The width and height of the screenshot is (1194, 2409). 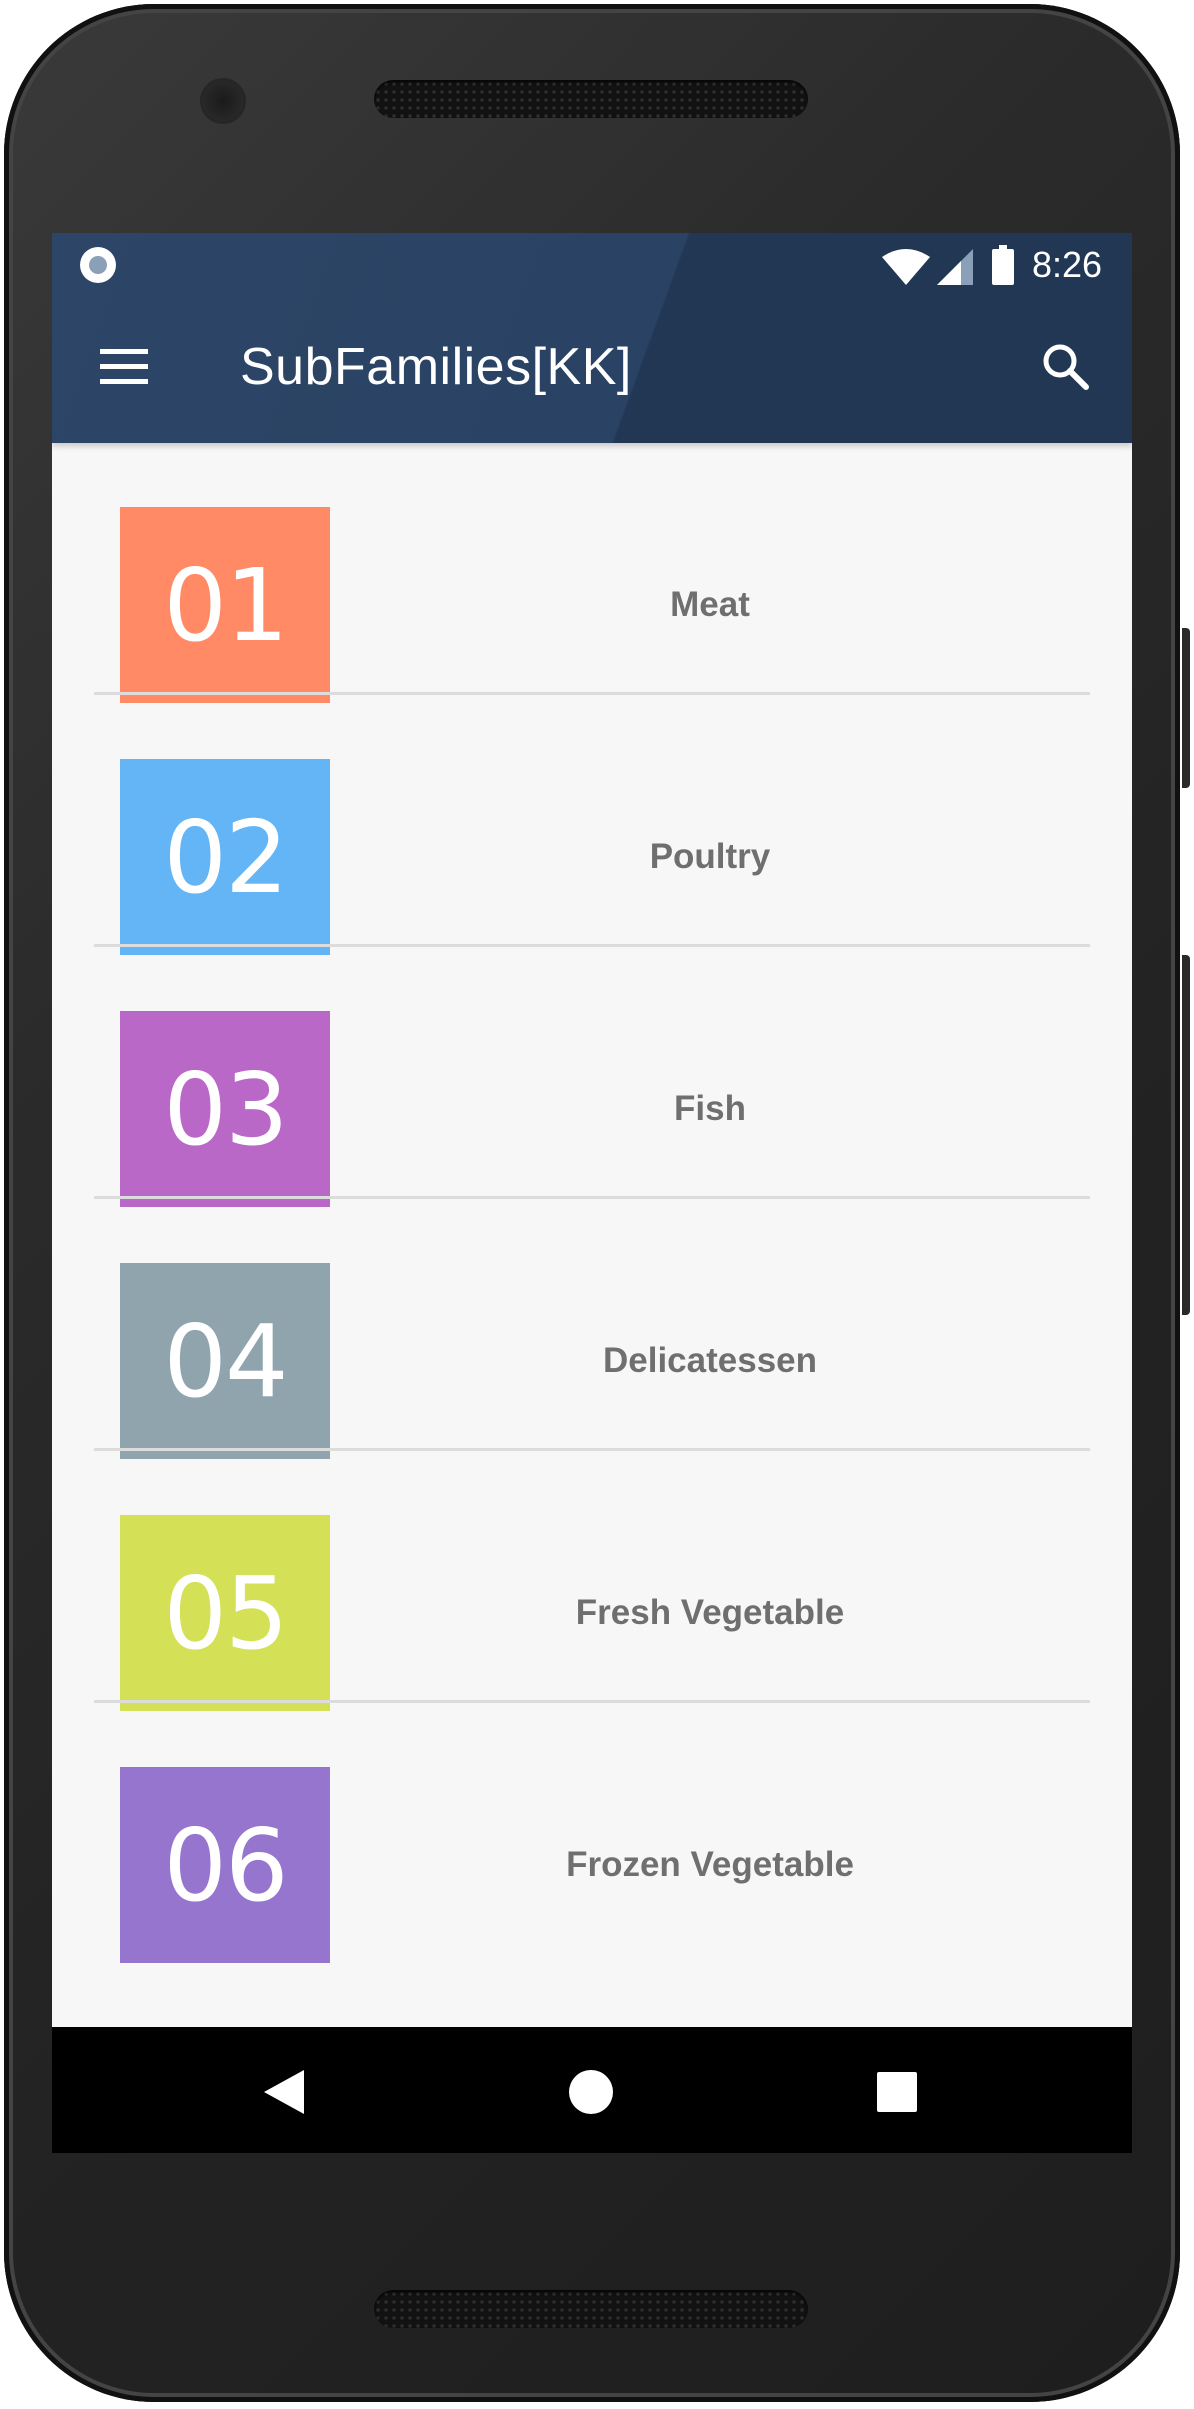 I want to click on item-label: Meat, so click(x=710, y=604).